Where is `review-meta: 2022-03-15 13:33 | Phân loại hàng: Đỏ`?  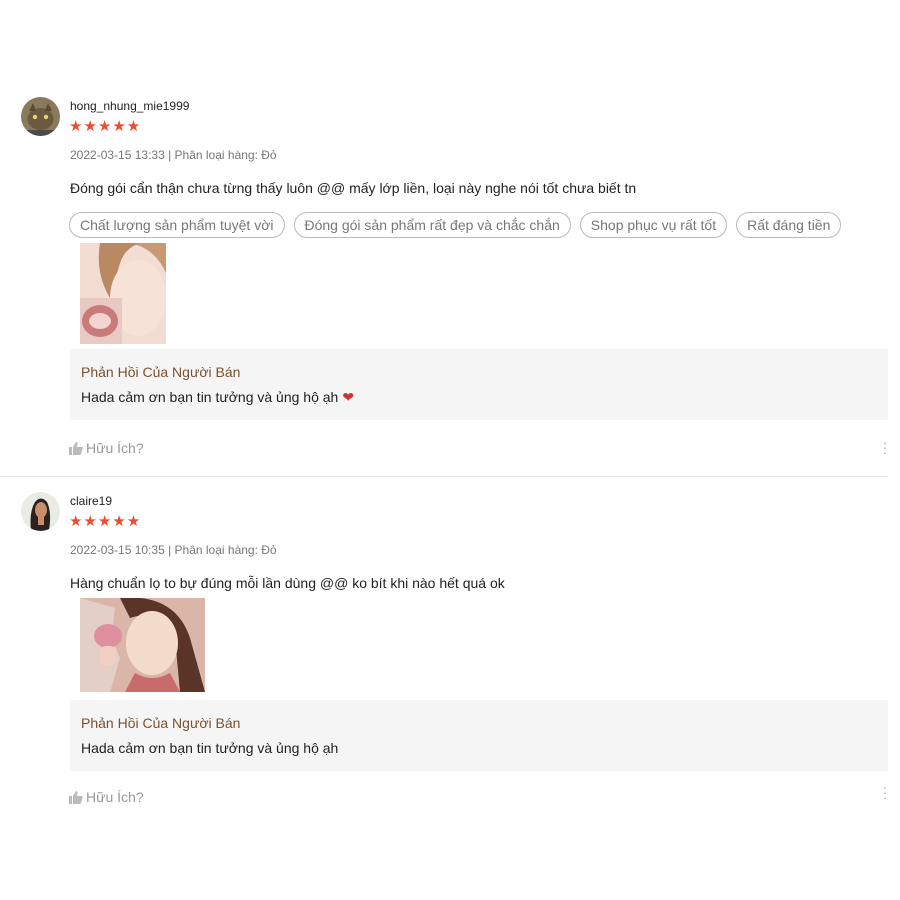
review-meta: 2022-03-15 13:33 | Phân loại hàng: Đỏ is located at coordinates (173, 155).